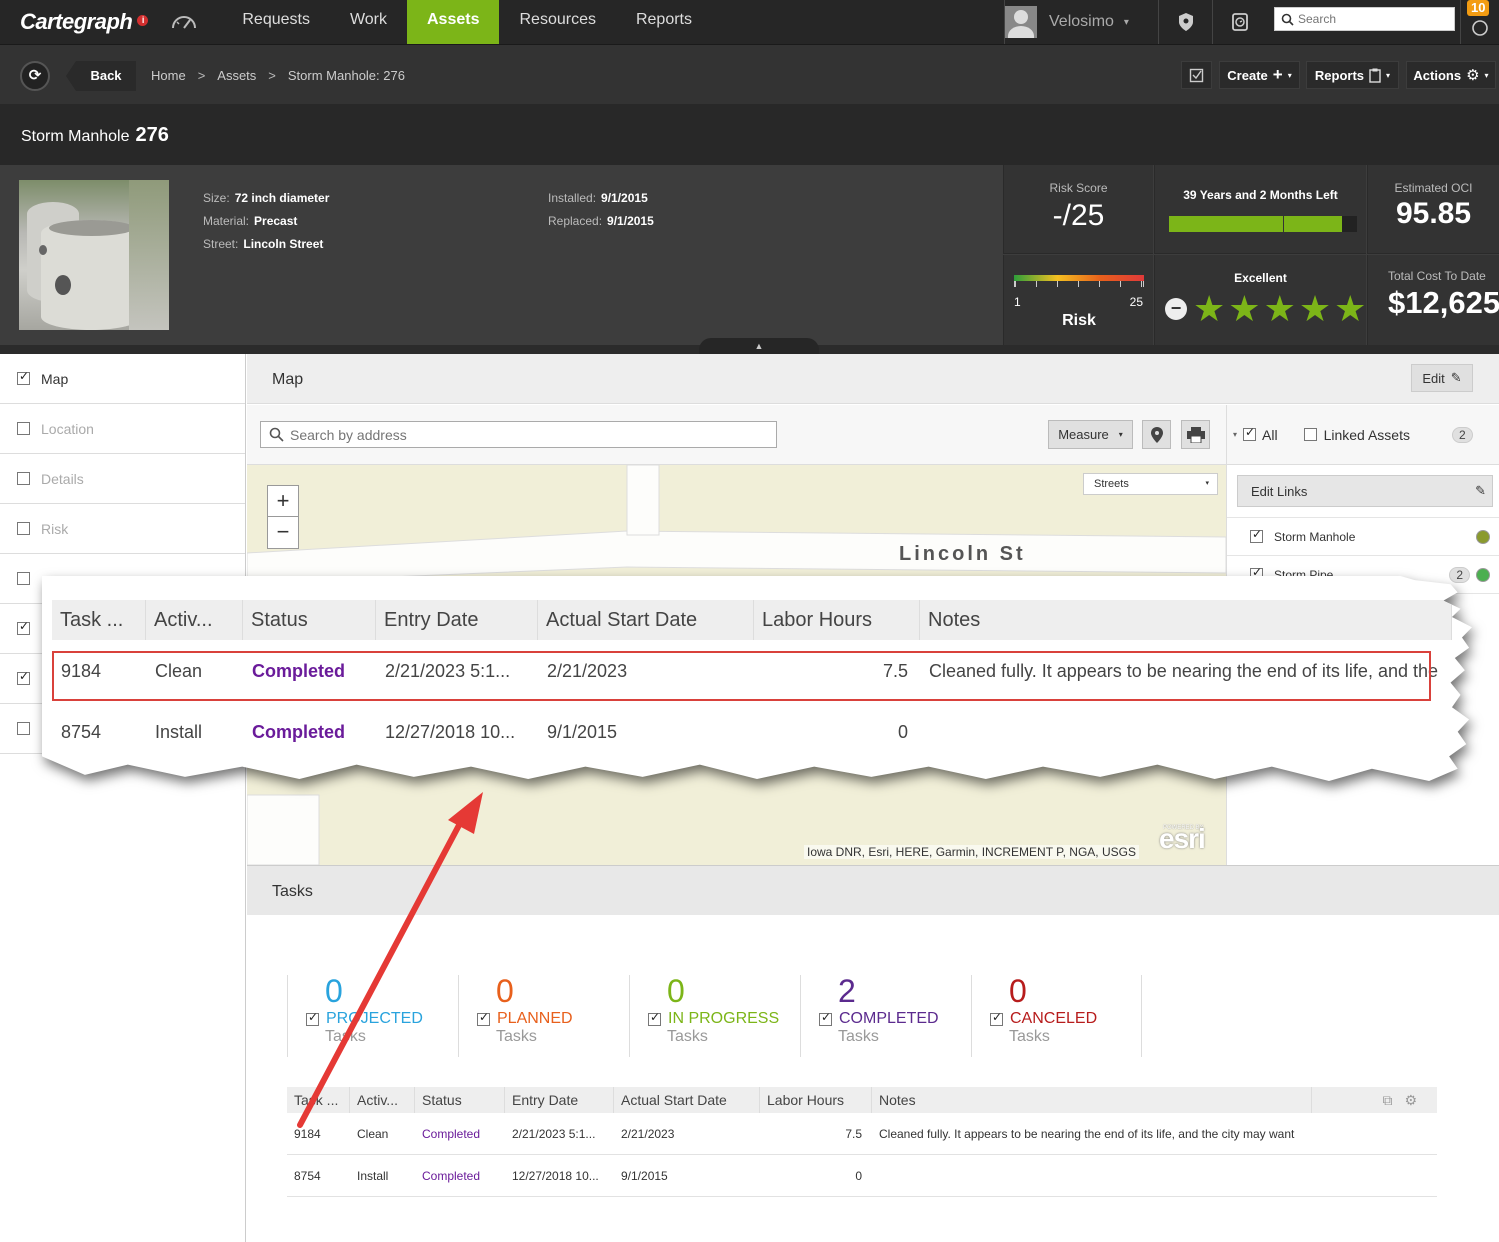 This screenshot has height=1242, width=1499. Describe the element at coordinates (1176, 309) in the screenshot. I see `minus-icon: −` at that location.